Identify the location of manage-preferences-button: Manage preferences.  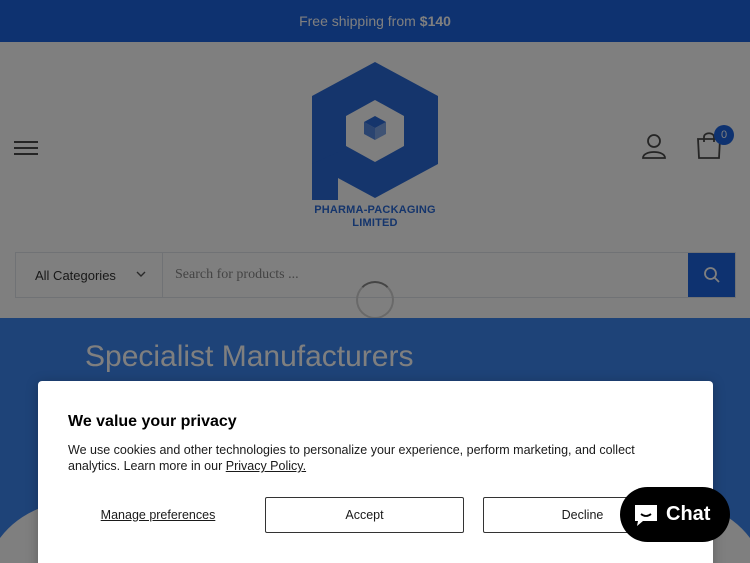
(158, 515).